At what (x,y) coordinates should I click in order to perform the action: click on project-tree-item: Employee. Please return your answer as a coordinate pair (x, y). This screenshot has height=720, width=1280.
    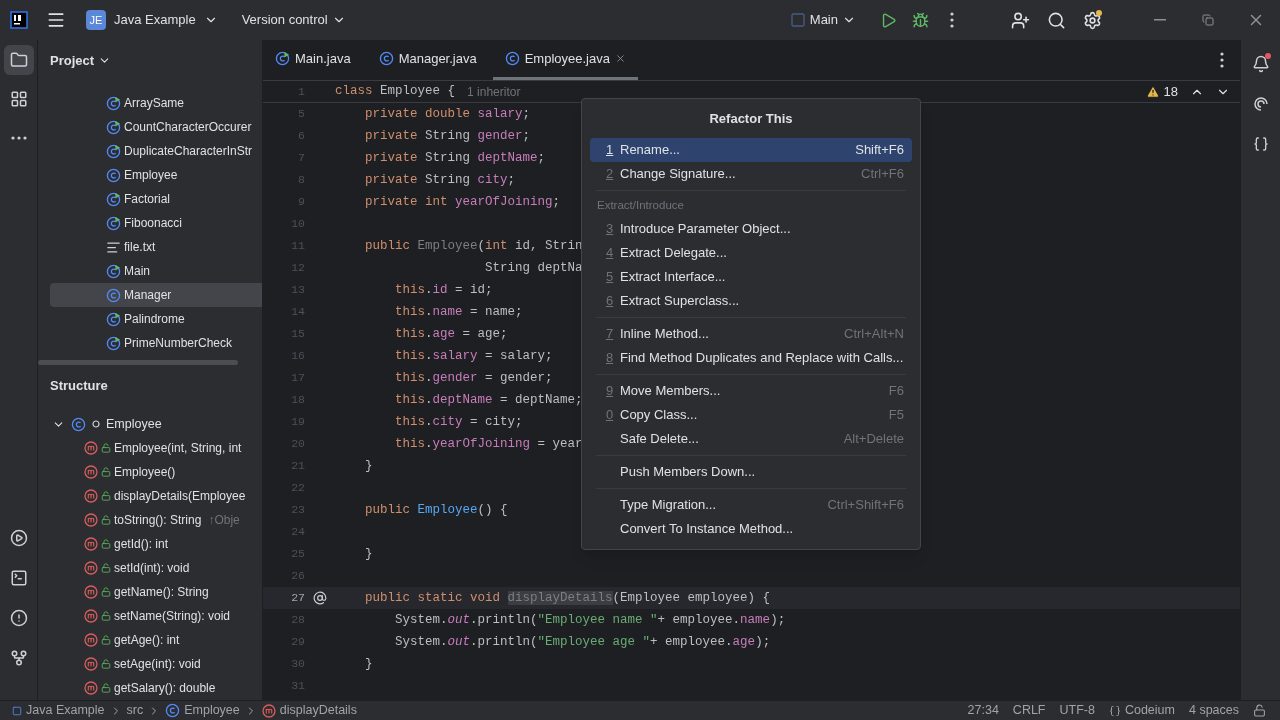
    Looking at the image, I should click on (156, 175).